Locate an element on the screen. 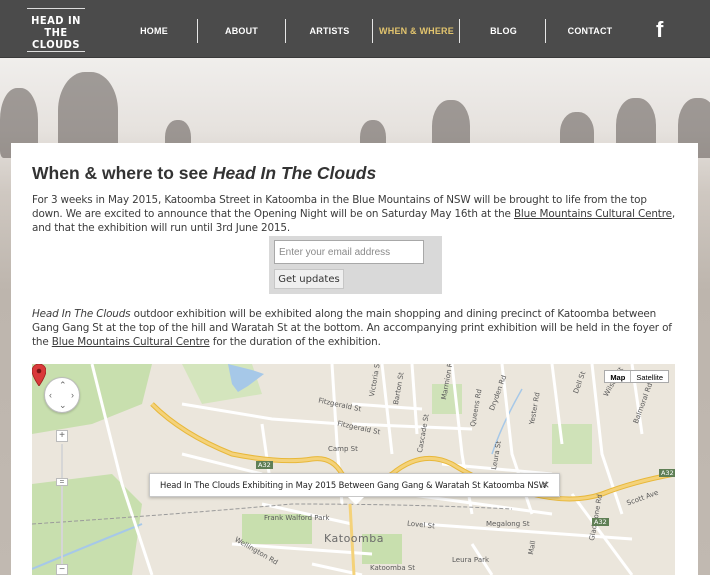 This screenshot has width=710, height=575. pan-control: ⌃ ⌄ ‹ › is located at coordinates (62, 395).